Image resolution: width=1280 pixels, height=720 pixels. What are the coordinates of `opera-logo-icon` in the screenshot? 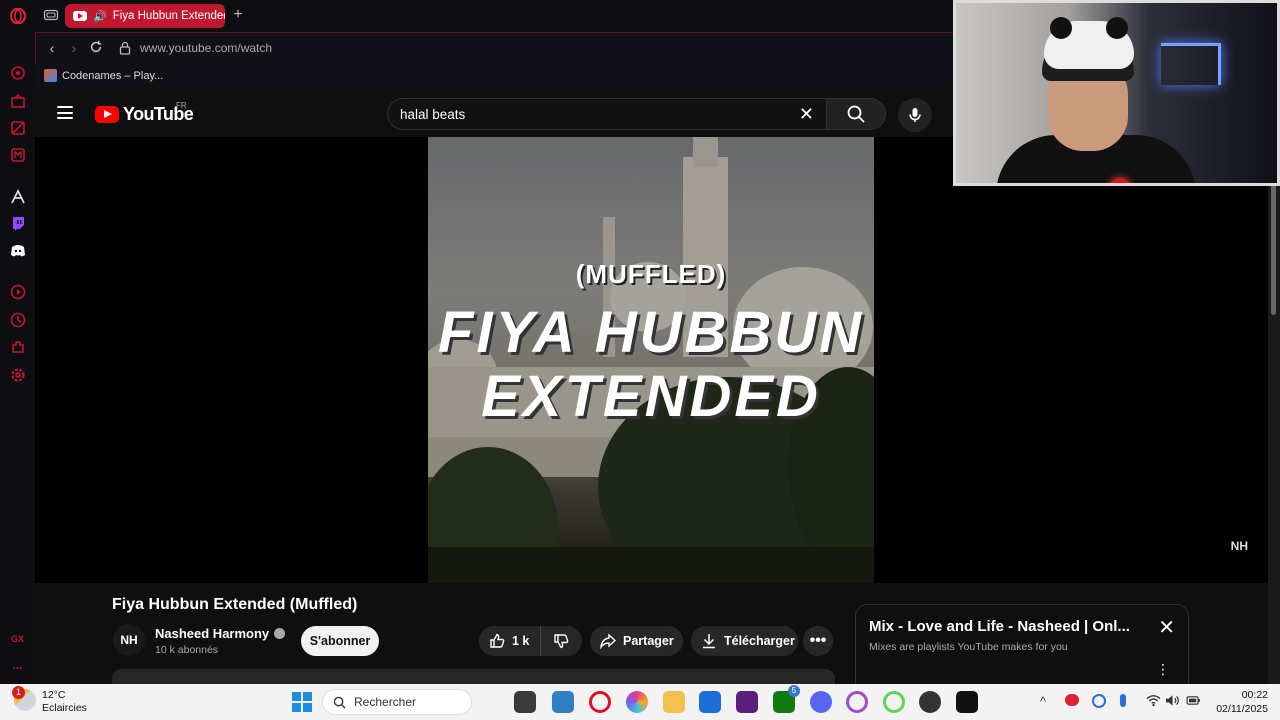 It's located at (17, 15).